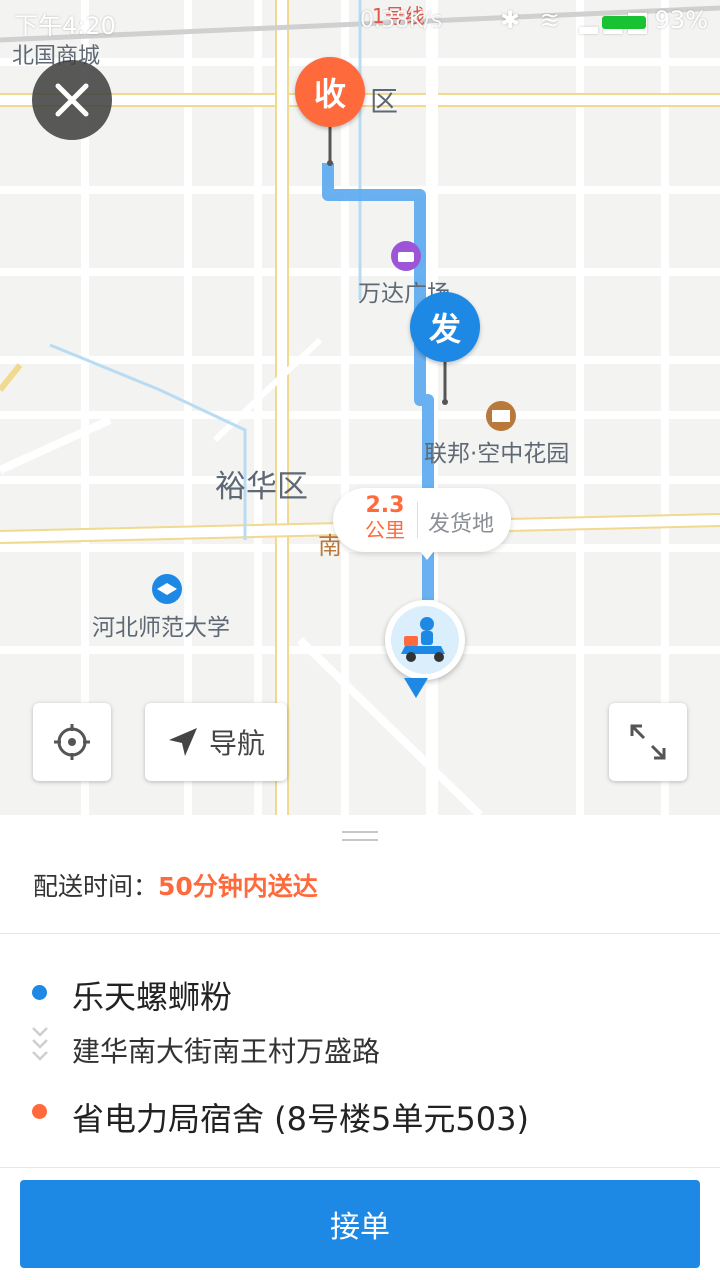  I want to click on receive-pin: 收, so click(330, 92).